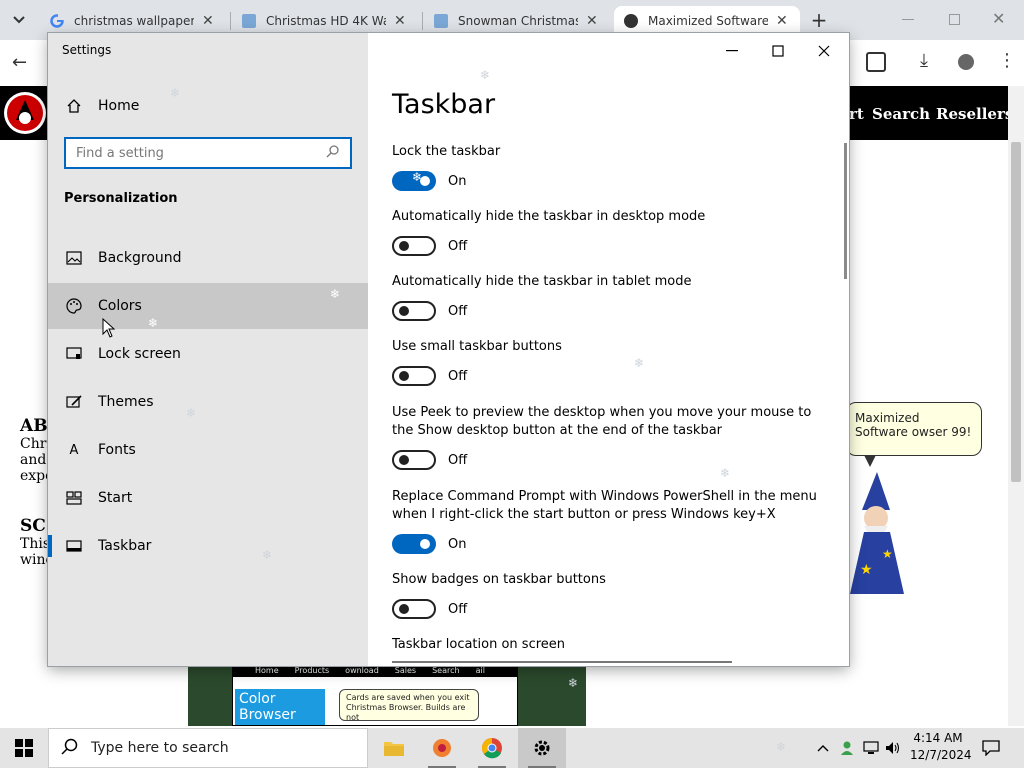 This screenshot has height=768, width=1024. I want to click on tray-network-icon, so click(871, 748).